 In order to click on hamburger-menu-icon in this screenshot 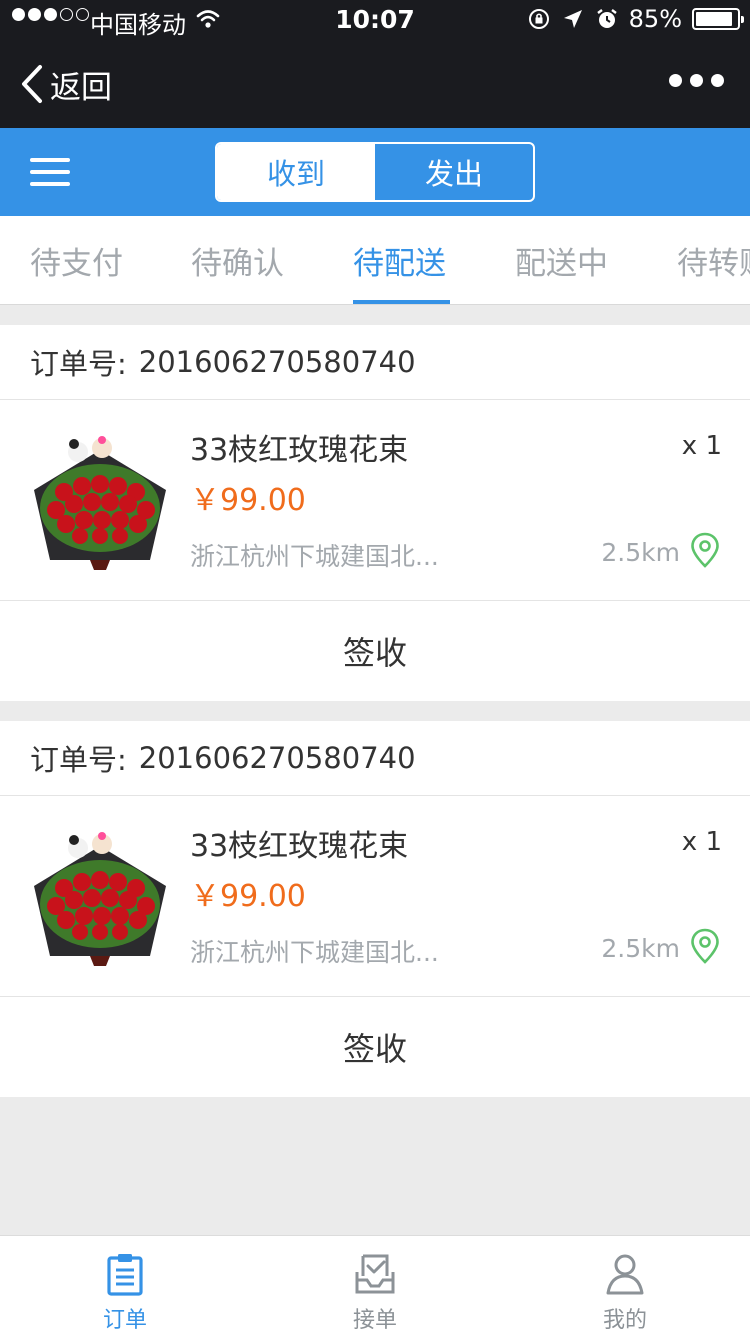, I will do `click(50, 172)`.